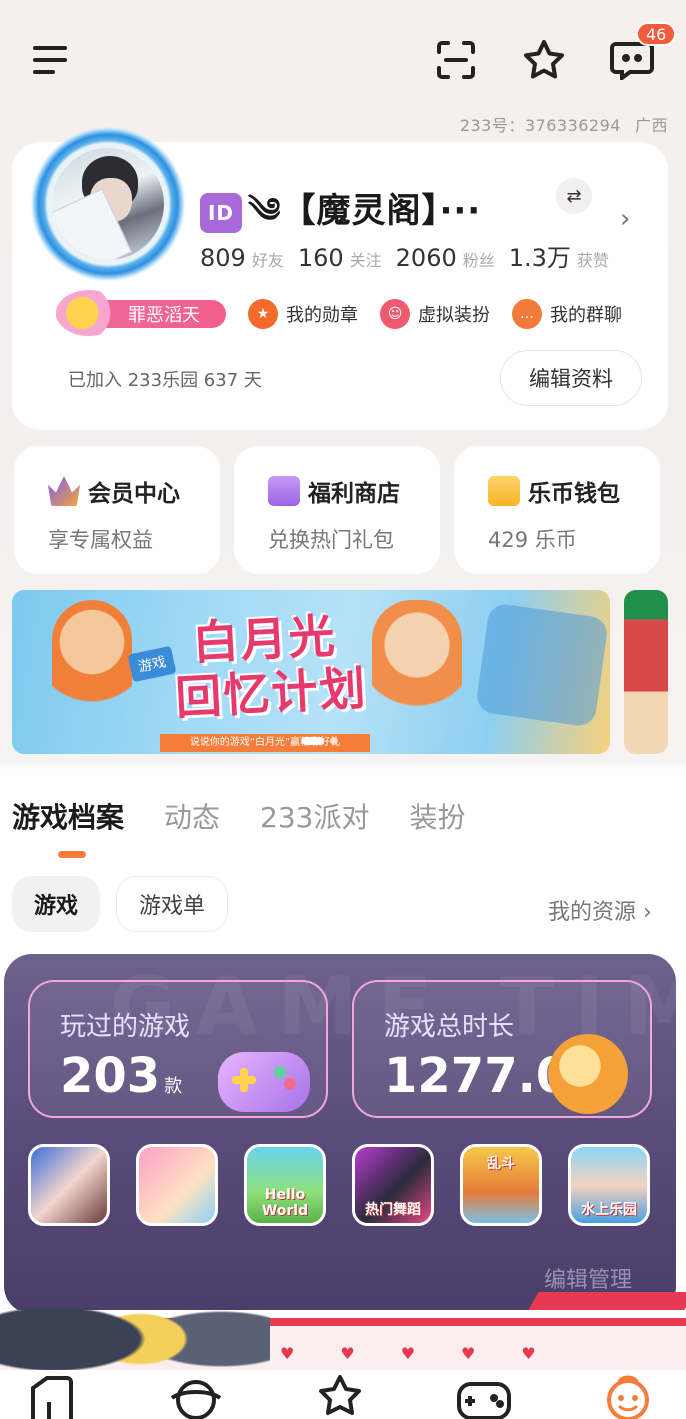 This screenshot has width=686, height=1419. I want to click on tab-dressup: 装扮, so click(437, 816).